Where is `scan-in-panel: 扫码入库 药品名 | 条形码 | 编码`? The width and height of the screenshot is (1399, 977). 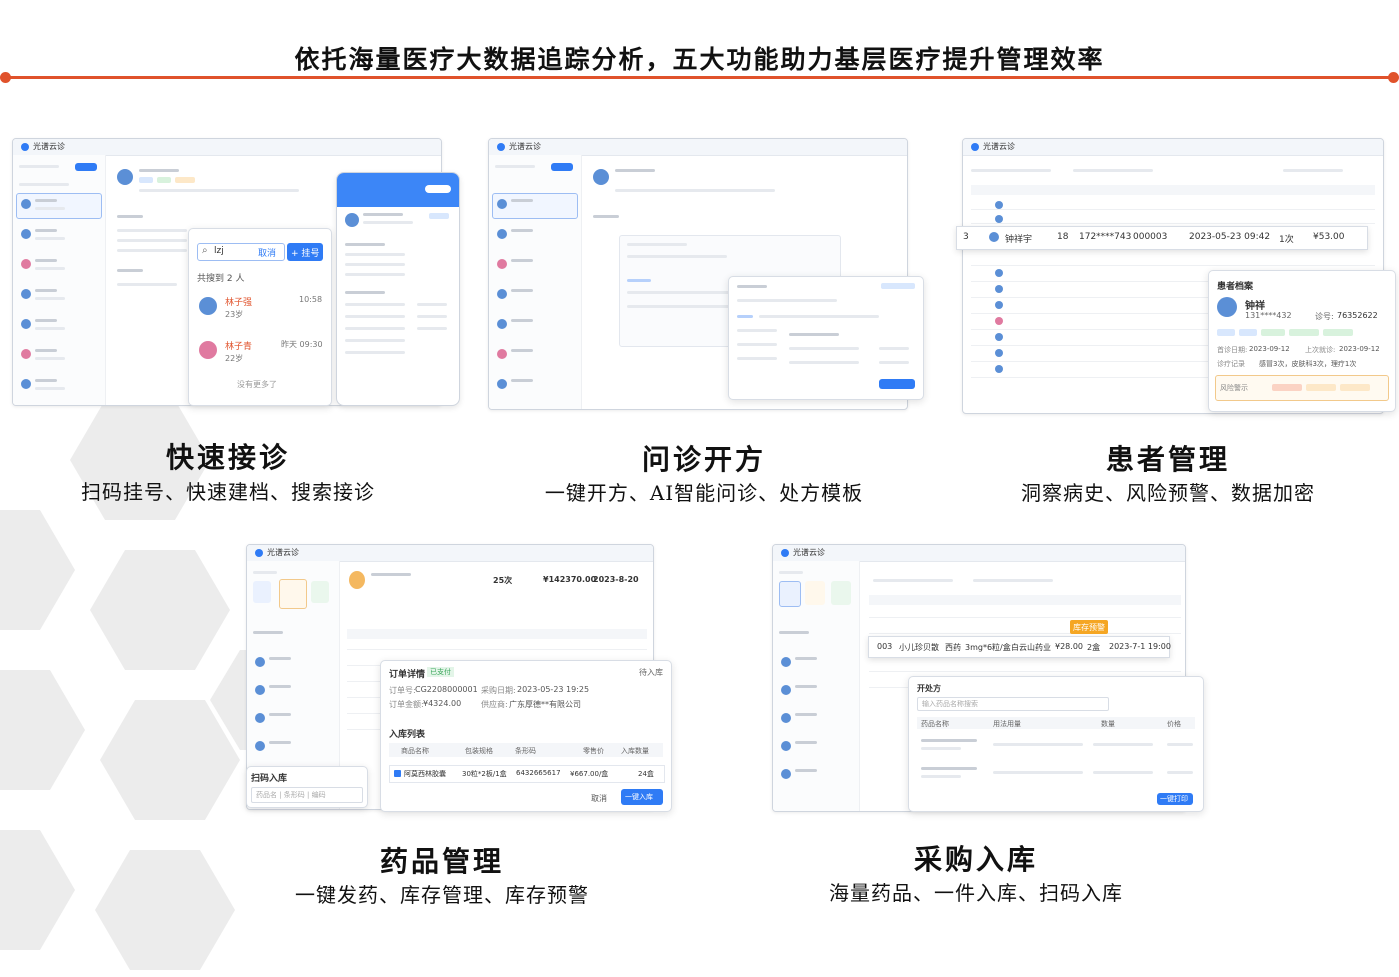
scan-in-panel: 扫码入库 药品名 | 条形码 | 编码 is located at coordinates (307, 787).